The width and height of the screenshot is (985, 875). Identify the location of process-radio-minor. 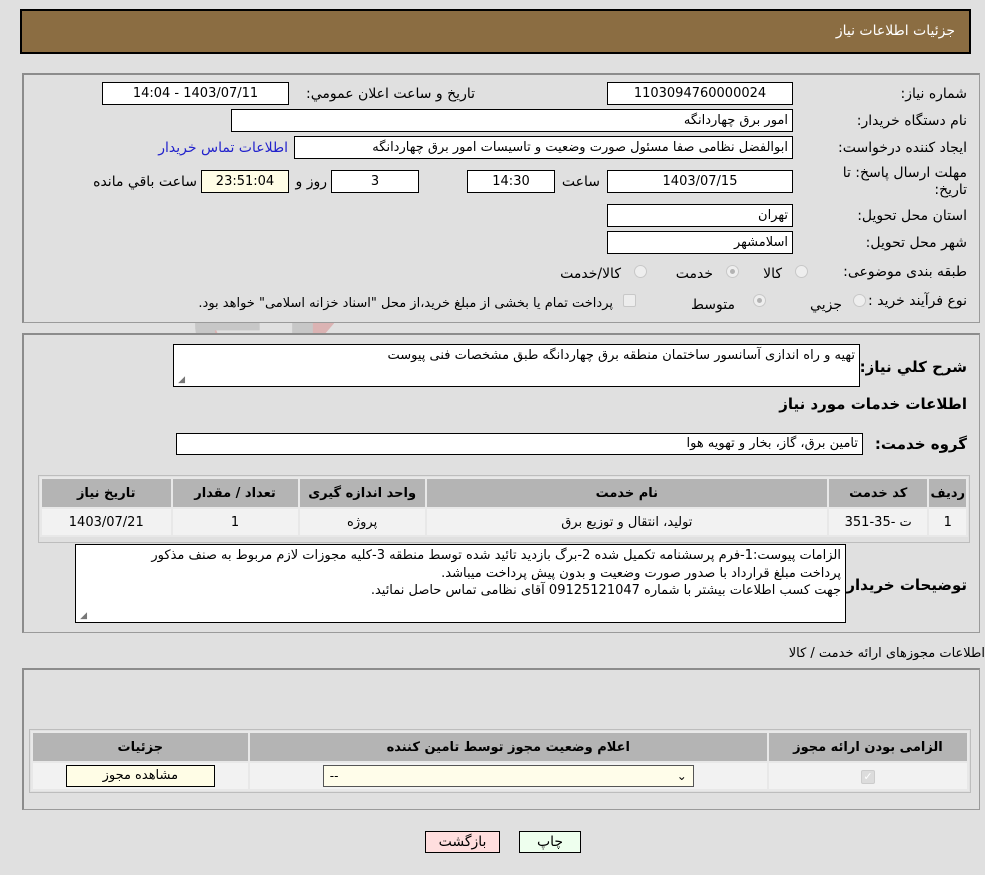
(859, 300).